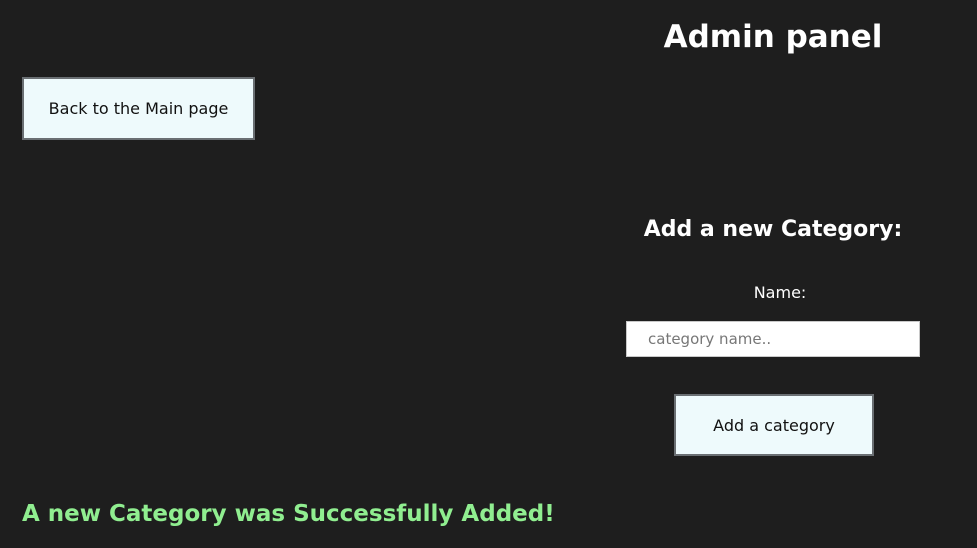  What do you see at coordinates (138, 108) in the screenshot?
I see `back-to-main-button: Back to the Main page` at bounding box center [138, 108].